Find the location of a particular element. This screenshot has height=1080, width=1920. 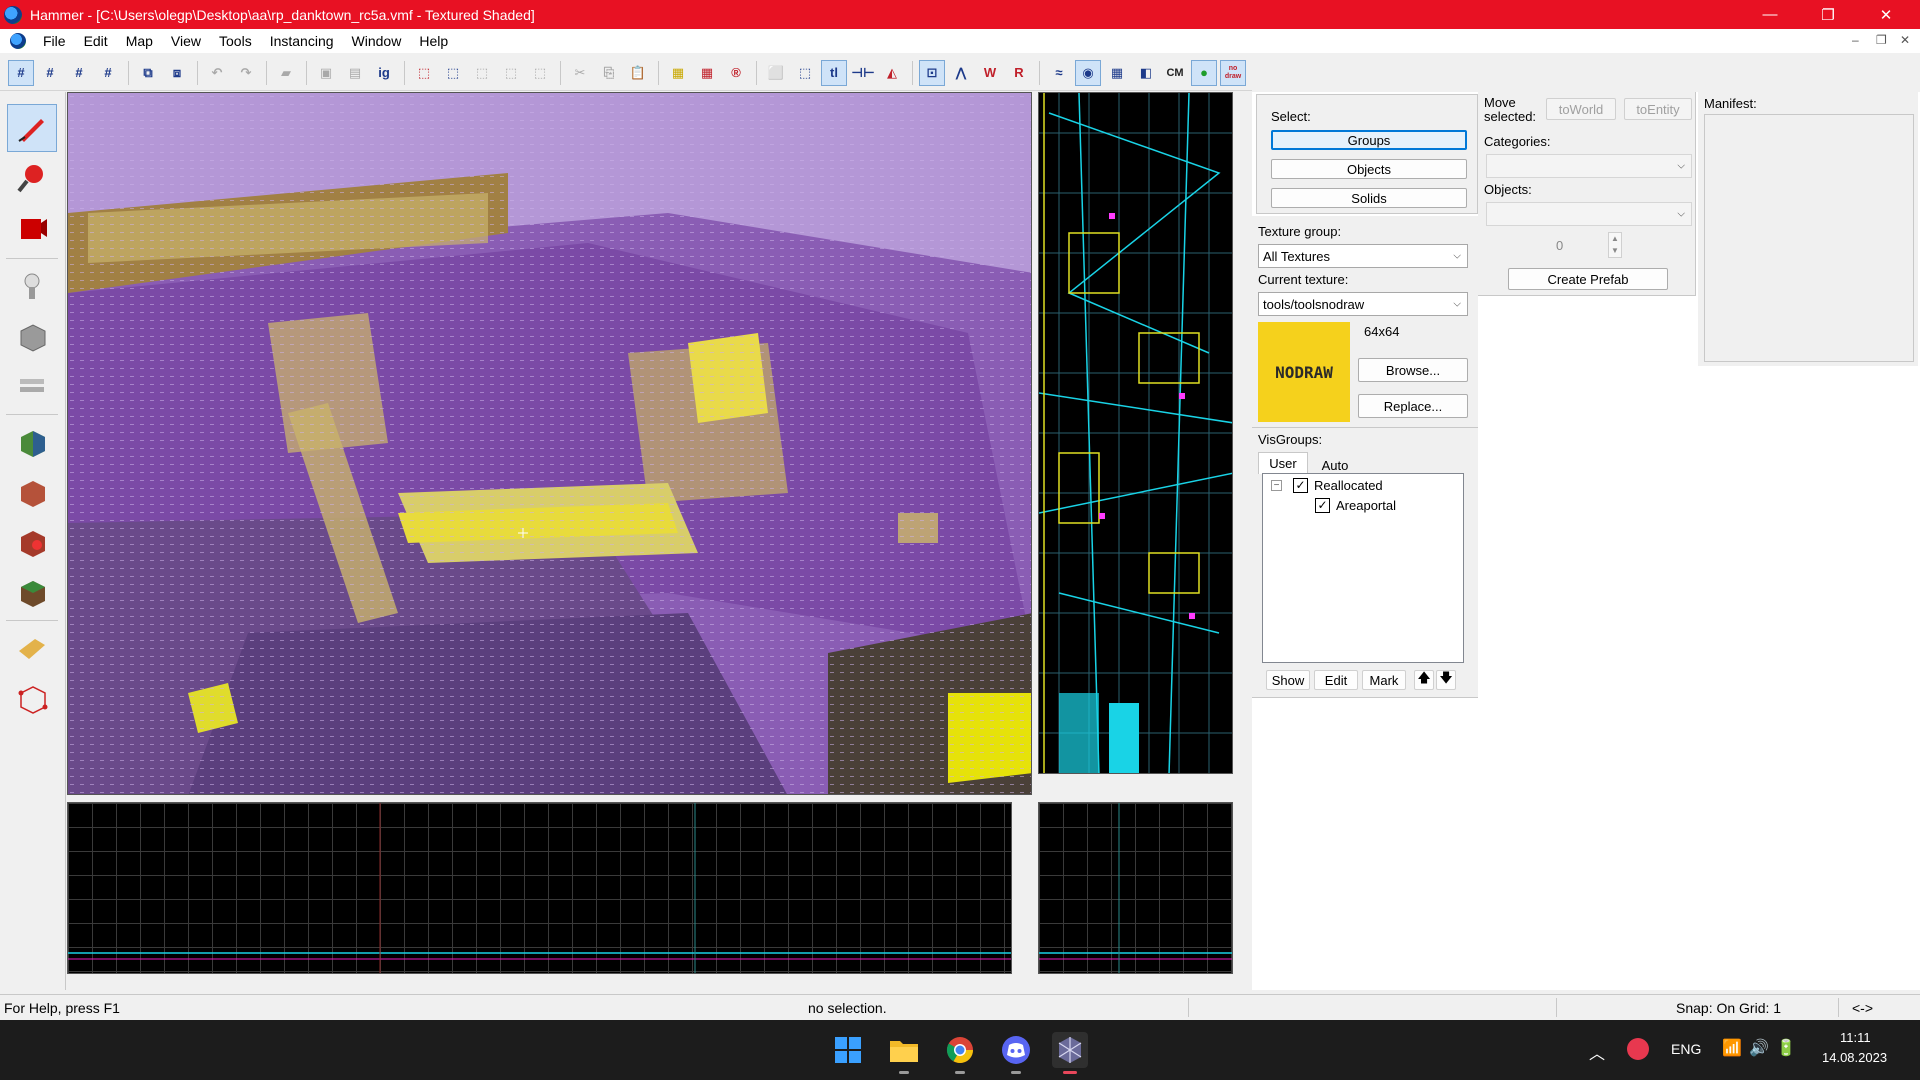

toggle-texlock-icon: ⬚ is located at coordinates (424, 73).